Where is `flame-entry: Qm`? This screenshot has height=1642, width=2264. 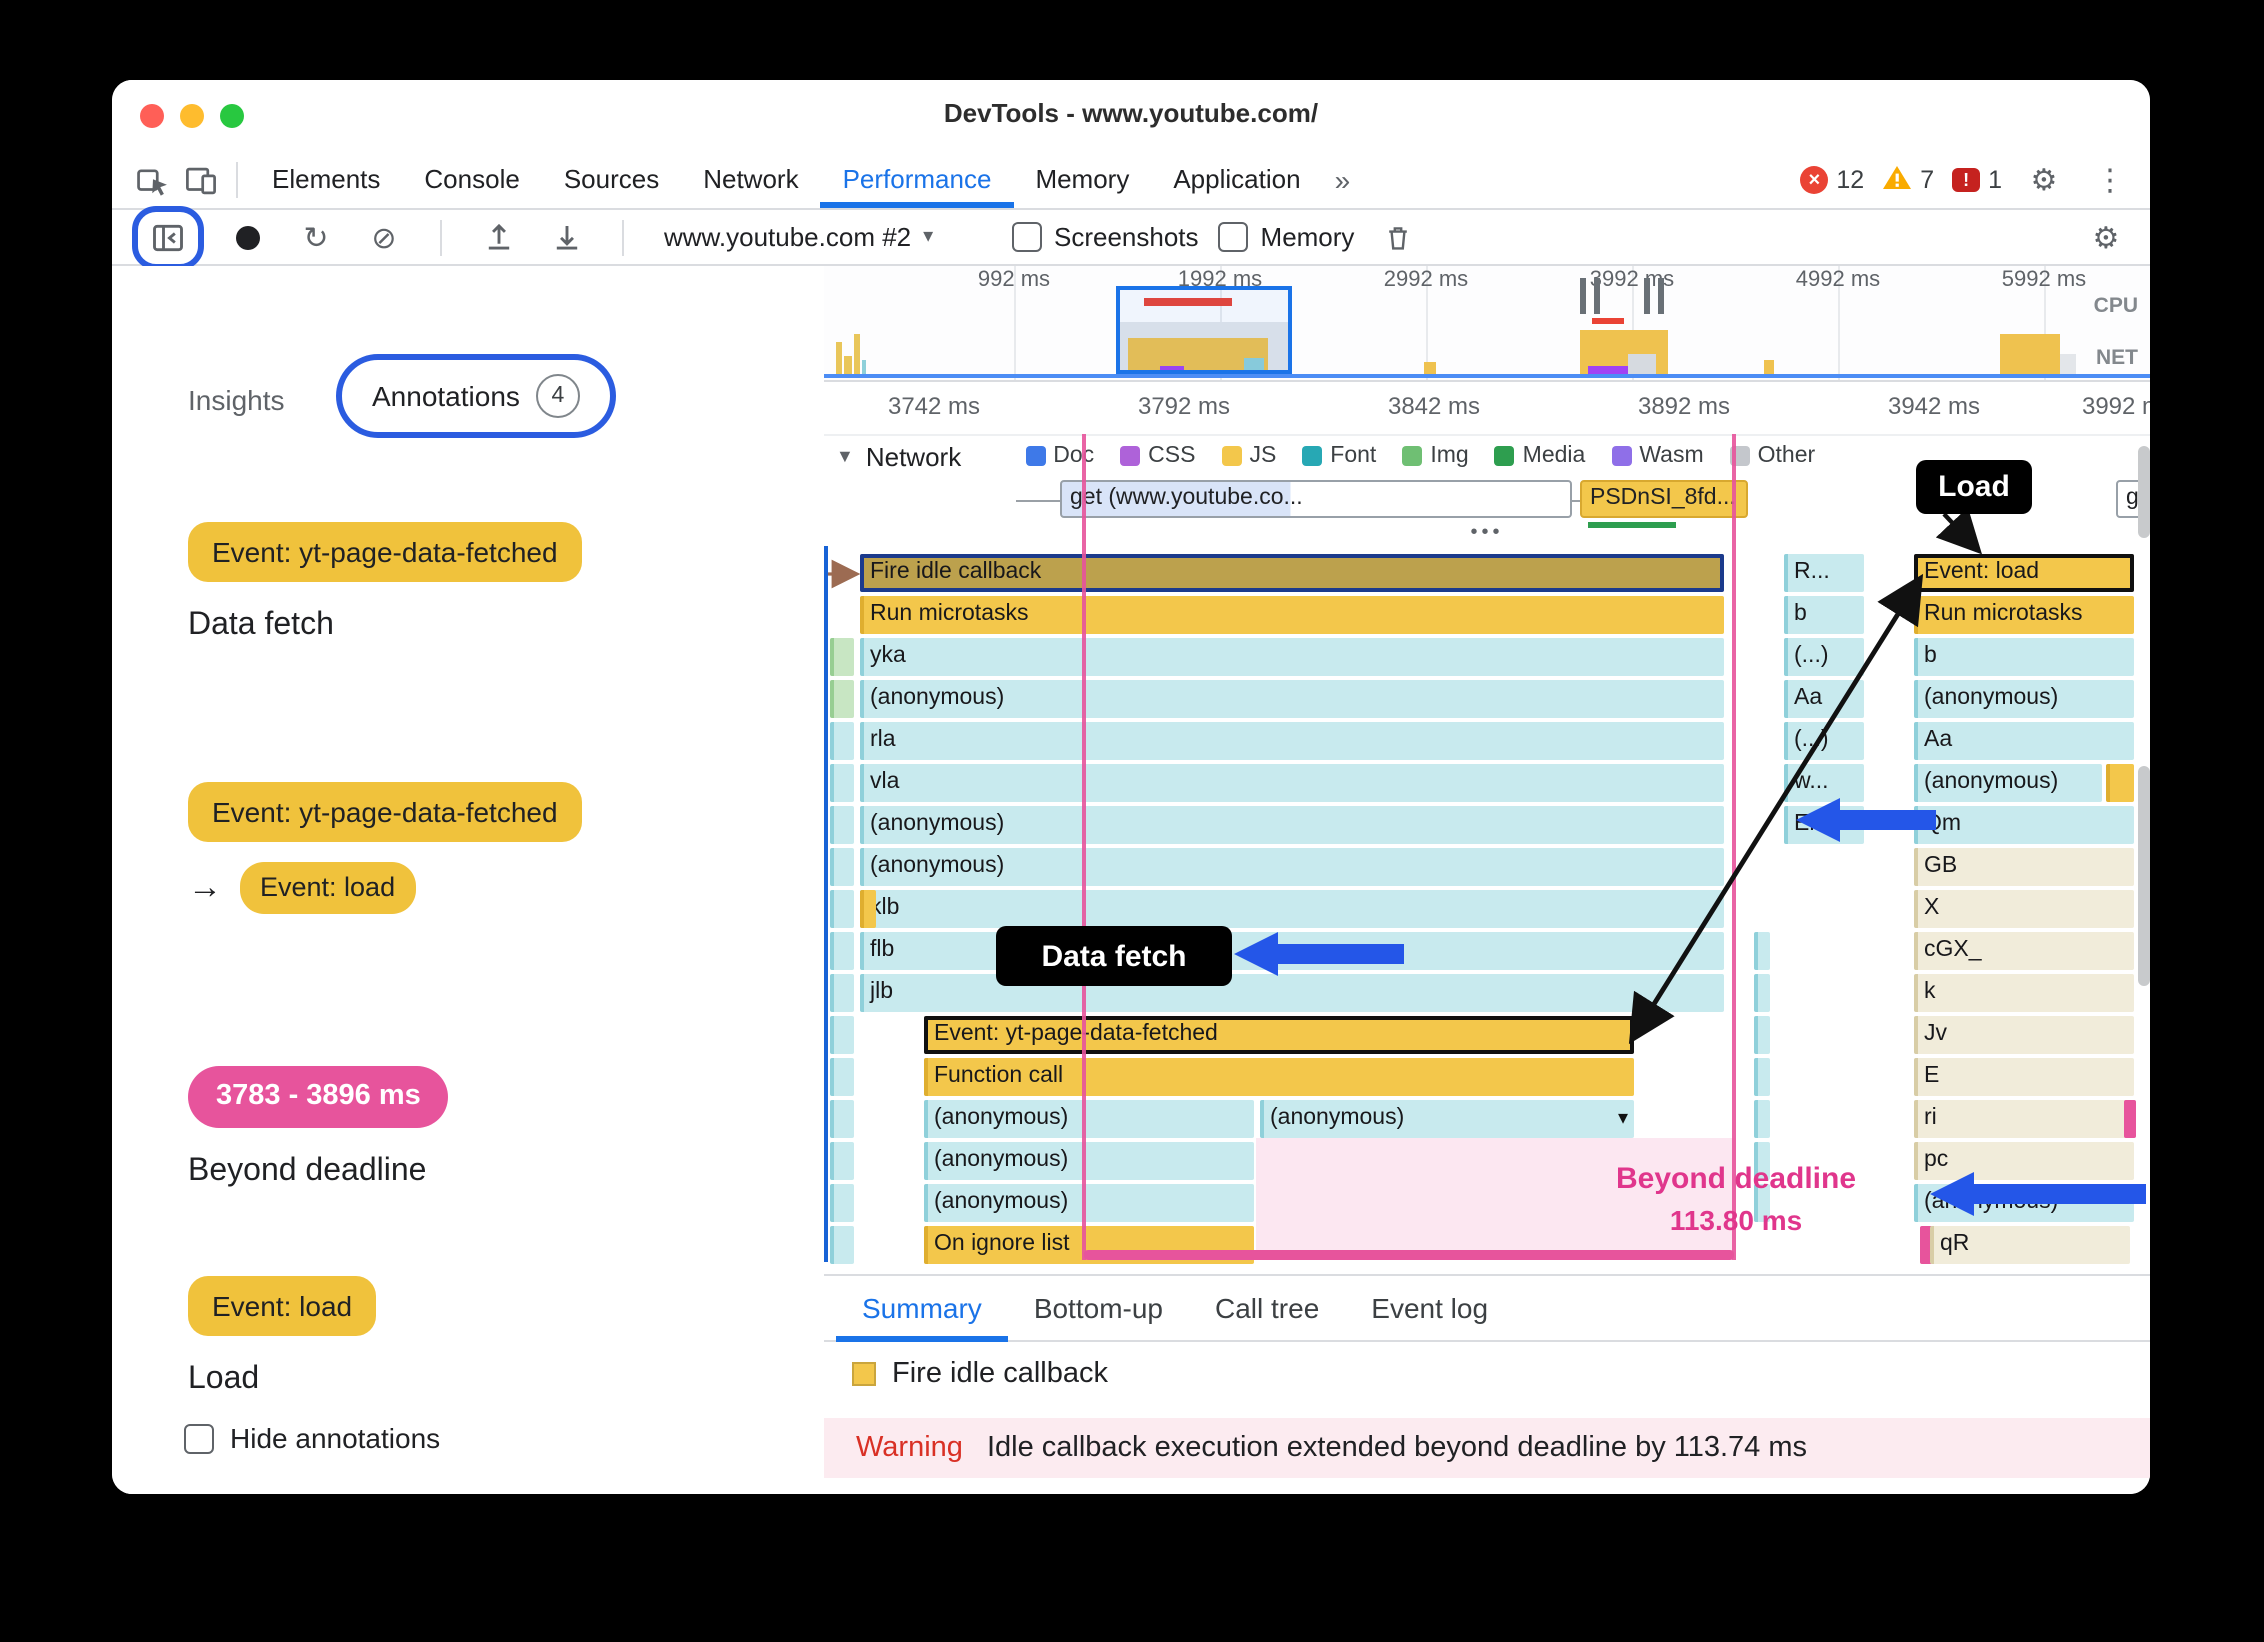 flame-entry: Qm is located at coordinates (2024, 825).